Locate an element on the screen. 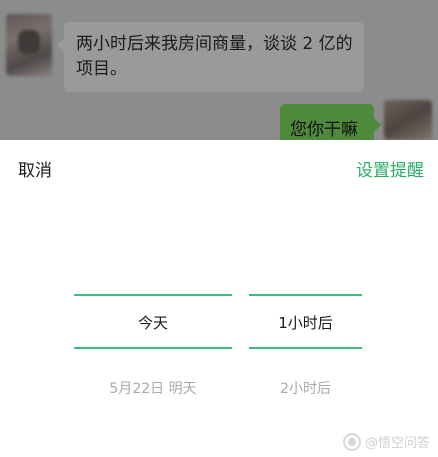 The height and width of the screenshot is (457, 438). hour-picker-top-divider is located at coordinates (305, 295).